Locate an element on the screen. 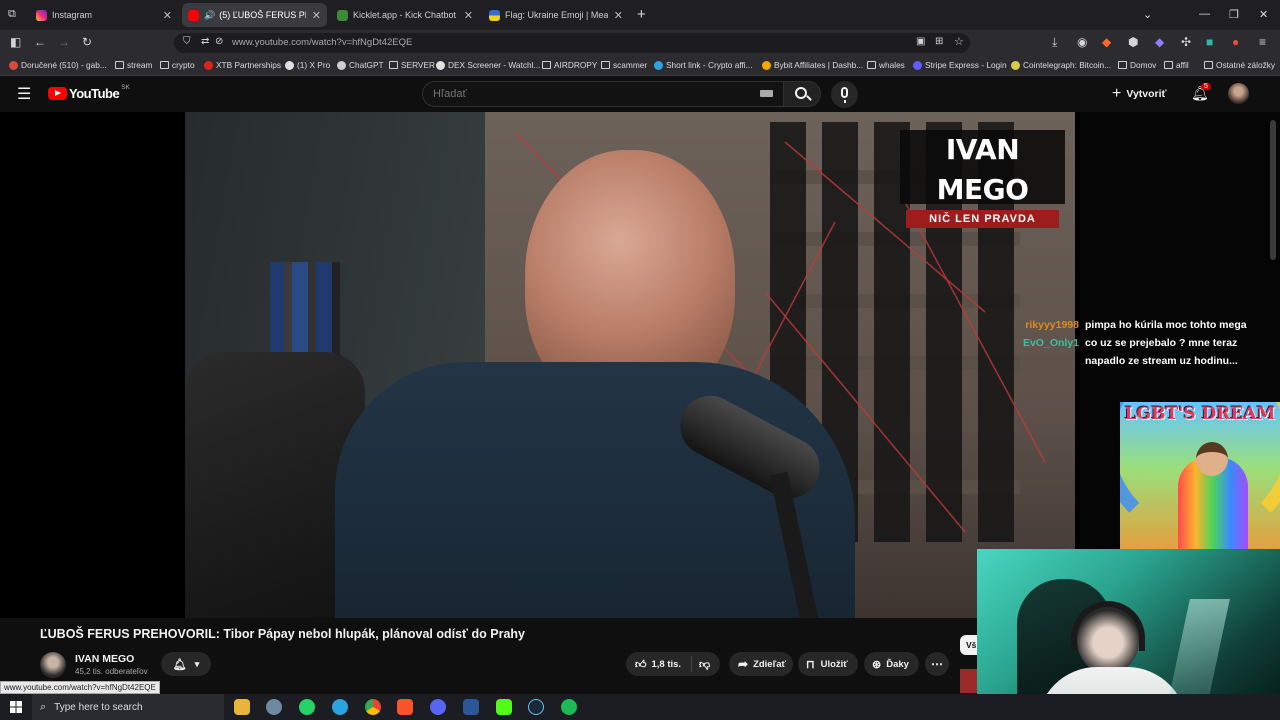 Image resolution: width=1280 pixels, height=720 pixels. bookmark-label: stream is located at coordinates (140, 65).